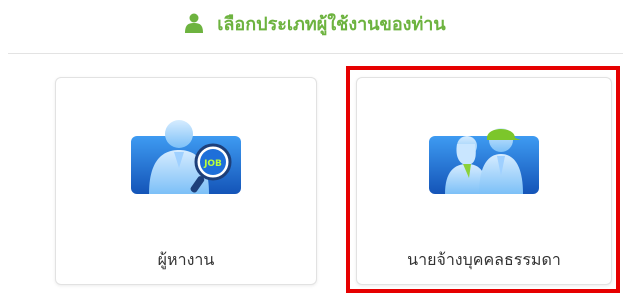  Describe the element at coordinates (212, 164) in the screenshot. I see `job-badge-text: JOB` at that location.